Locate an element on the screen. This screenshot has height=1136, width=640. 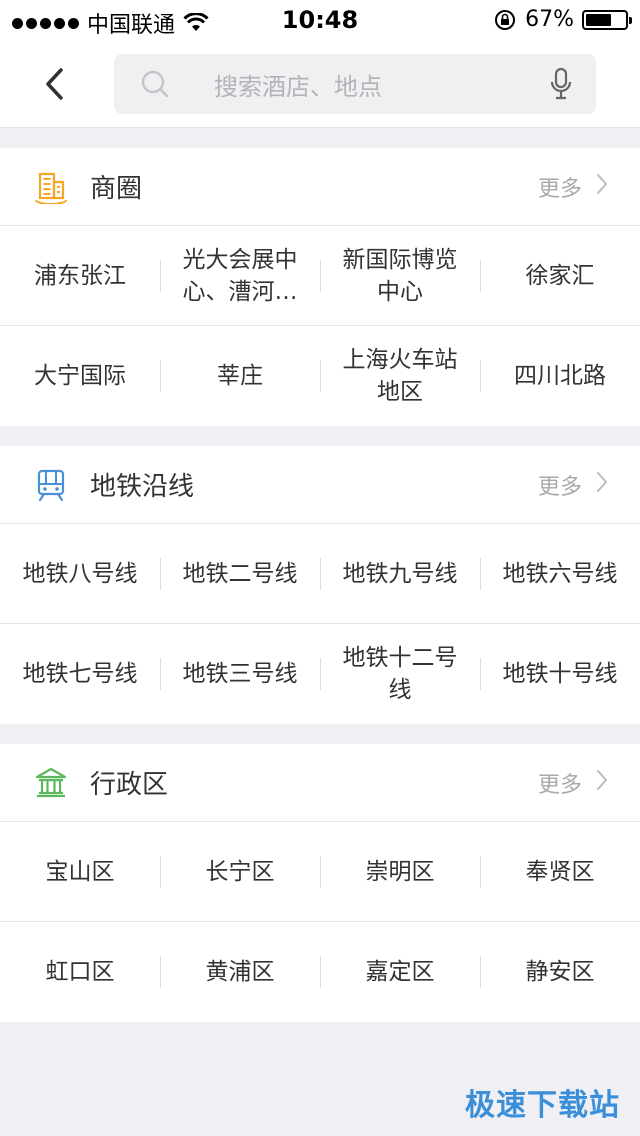
location-option: 大宁国际 is located at coordinates (80, 376).